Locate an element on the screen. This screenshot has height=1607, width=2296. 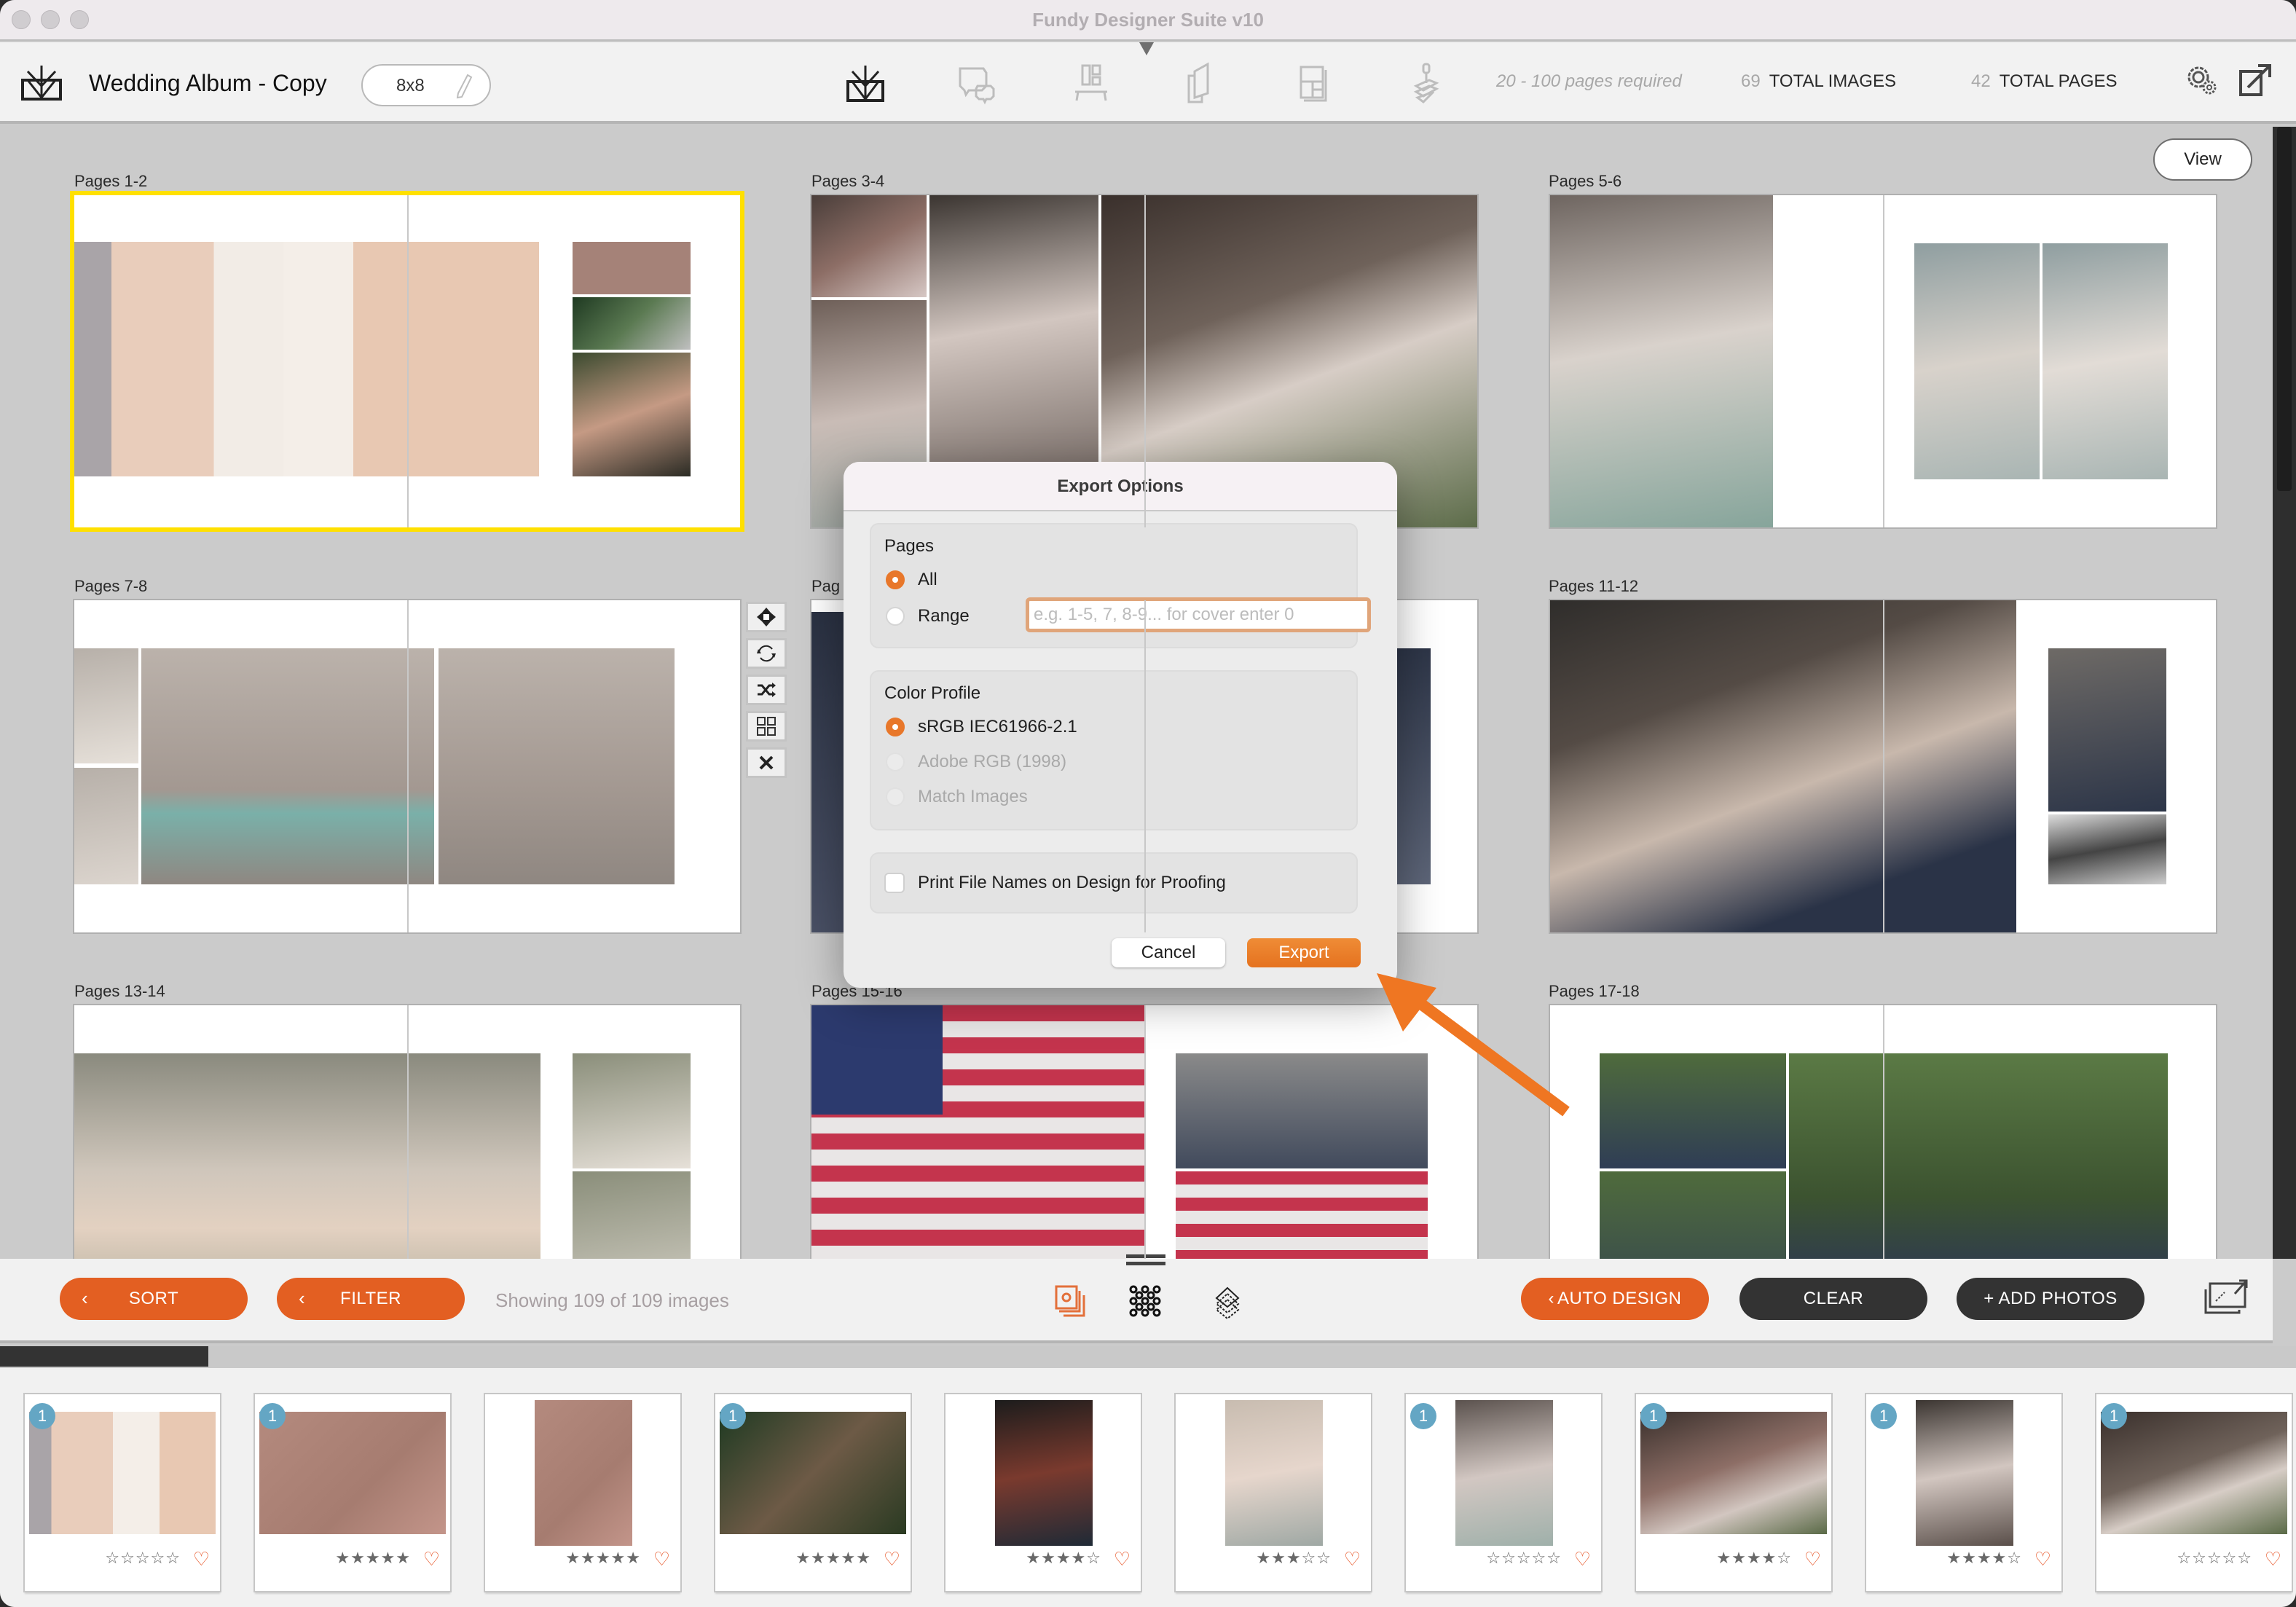
view-button: View is located at coordinates (2202, 159).